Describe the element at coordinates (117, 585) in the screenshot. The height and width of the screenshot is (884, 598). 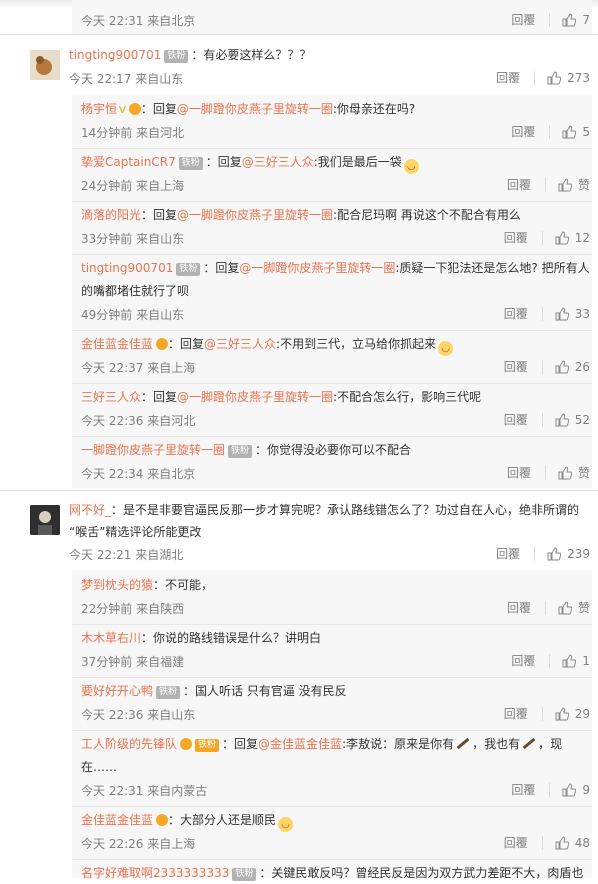
I see `reply-username: 梦到枕头的猿` at that location.